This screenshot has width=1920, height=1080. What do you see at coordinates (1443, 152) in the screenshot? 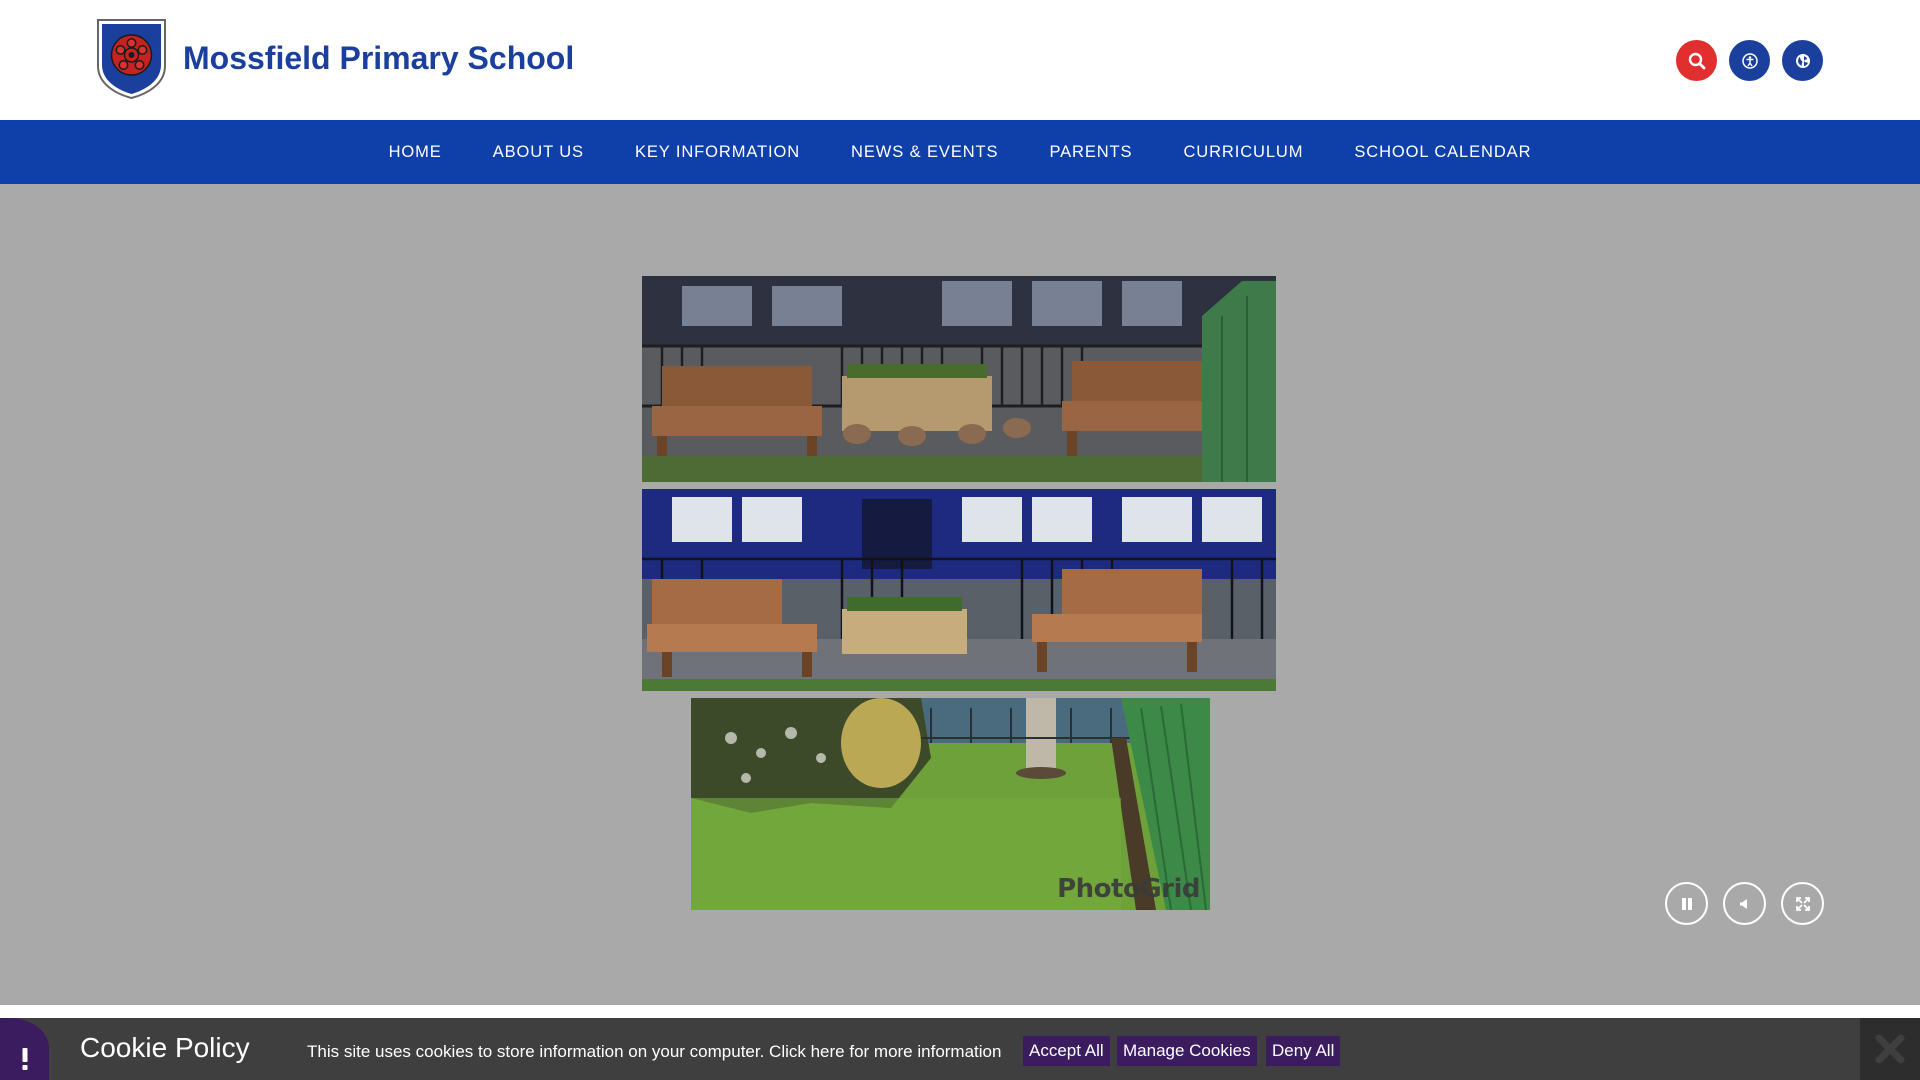
I see `nav-item-school-calendar: SCHOOL CALENDAR` at bounding box center [1443, 152].